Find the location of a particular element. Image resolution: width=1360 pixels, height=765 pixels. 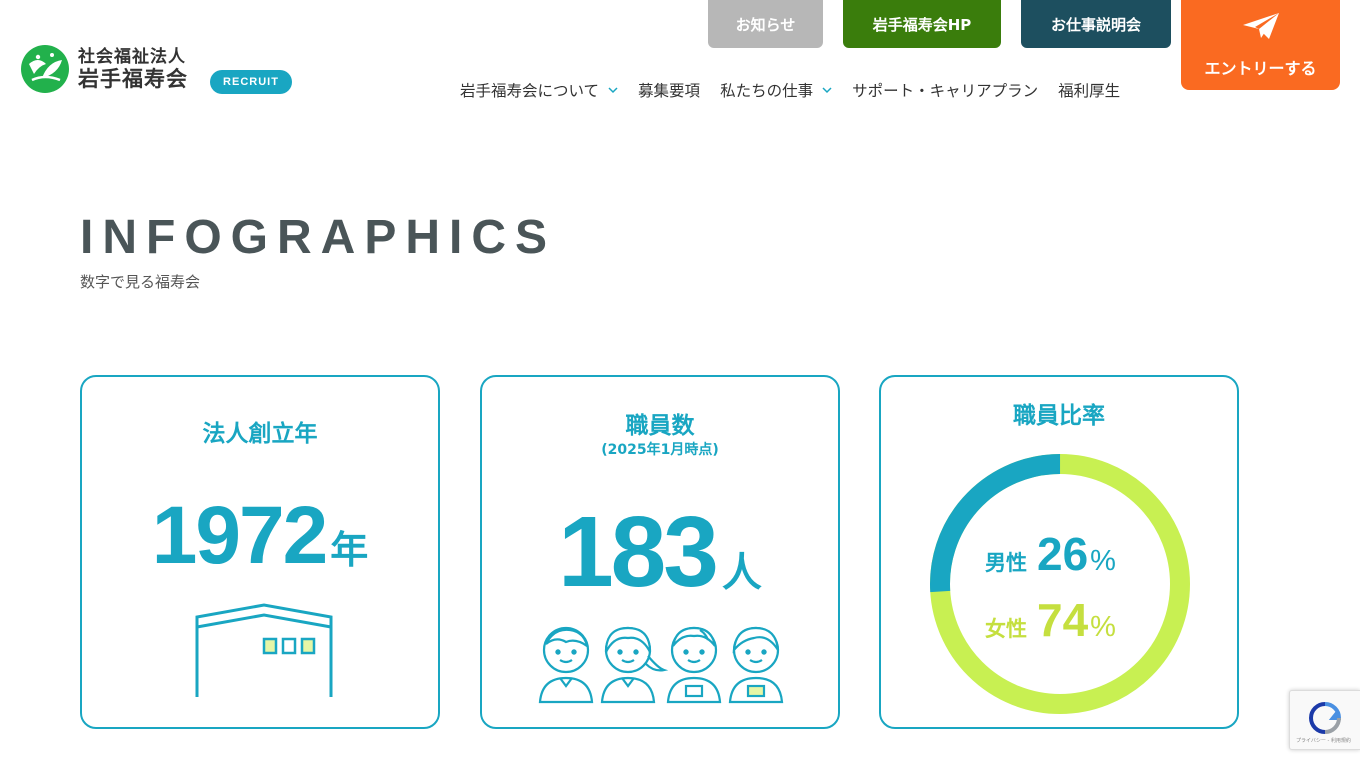

homepage-button: 岩手福寿会HP is located at coordinates (922, 24).